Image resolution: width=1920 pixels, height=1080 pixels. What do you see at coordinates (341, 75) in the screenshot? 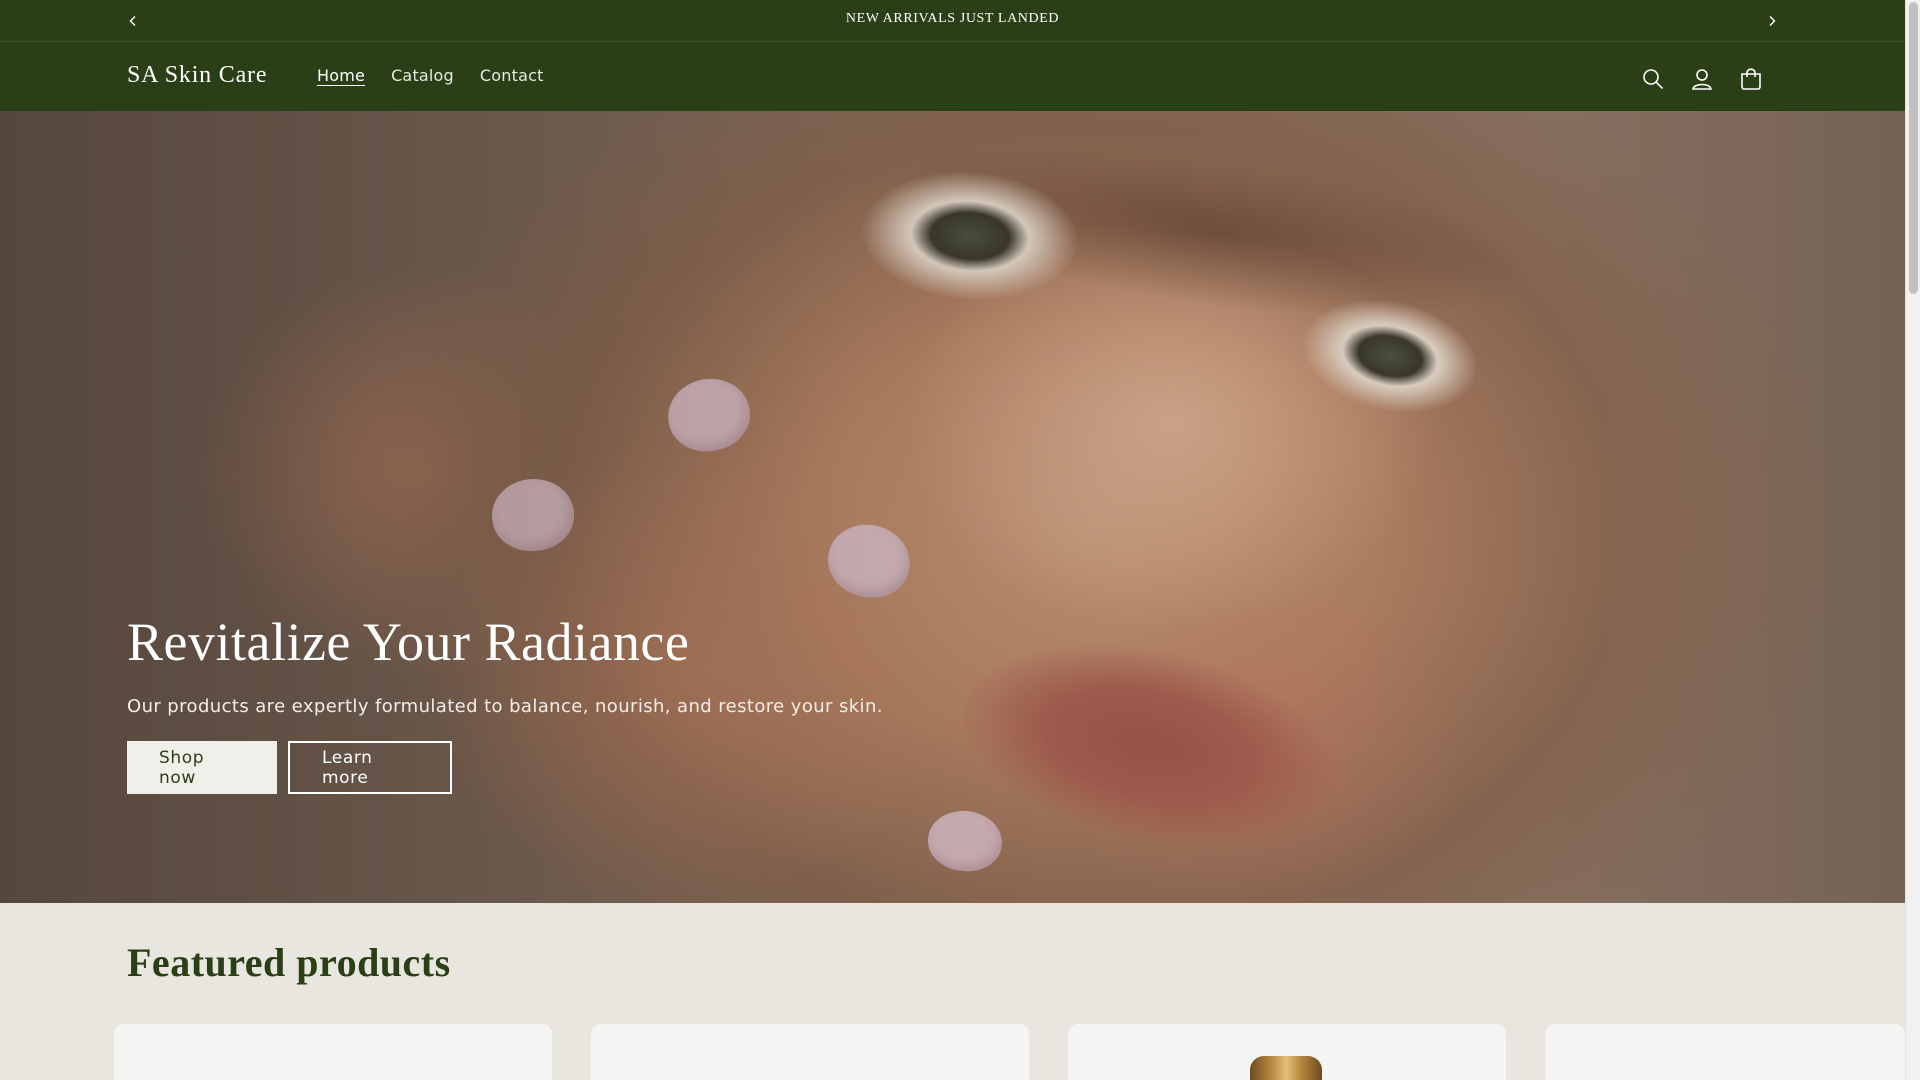
I see `nav-link-home: Home` at bounding box center [341, 75].